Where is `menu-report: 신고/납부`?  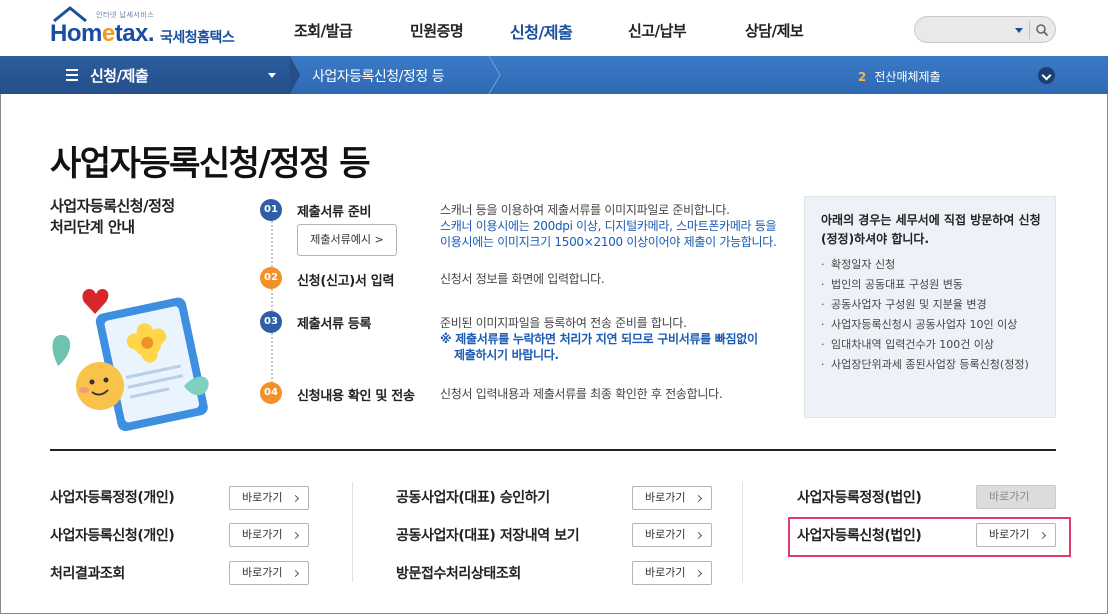
menu-report: 신고/납부 is located at coordinates (657, 30).